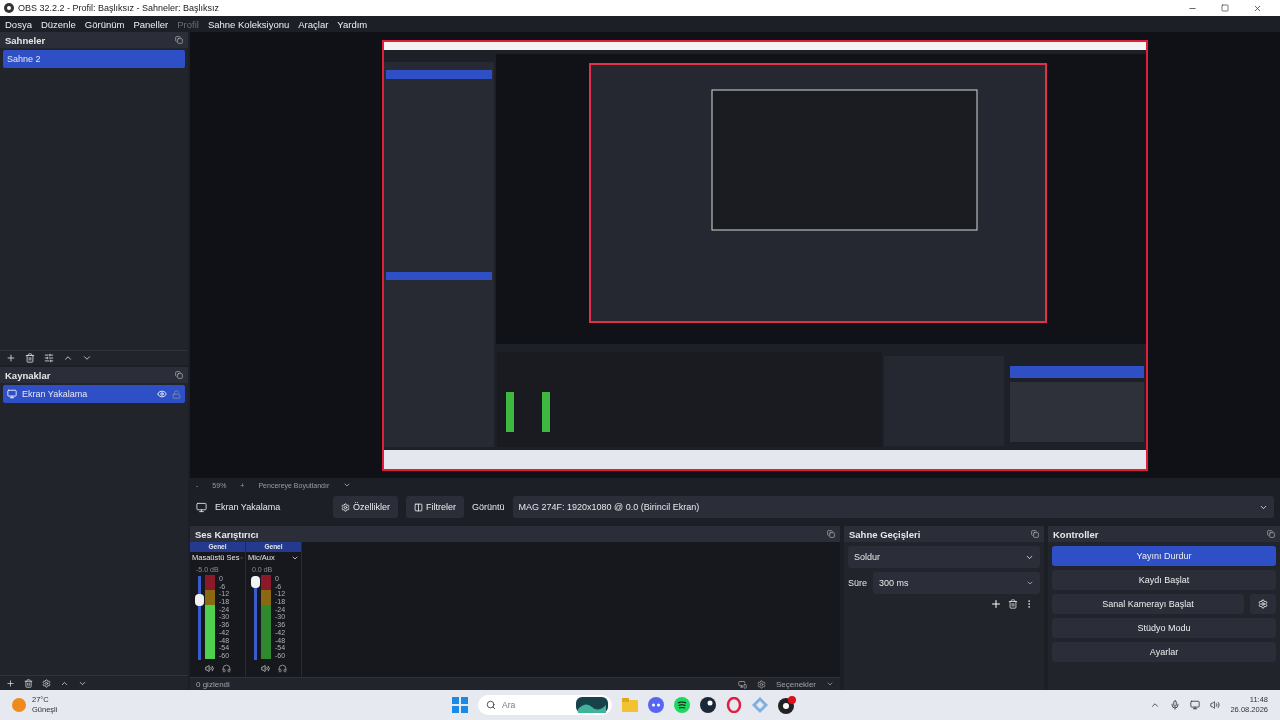  Describe the element at coordinates (1257, 8) in the screenshot. I see `close-icon` at that location.